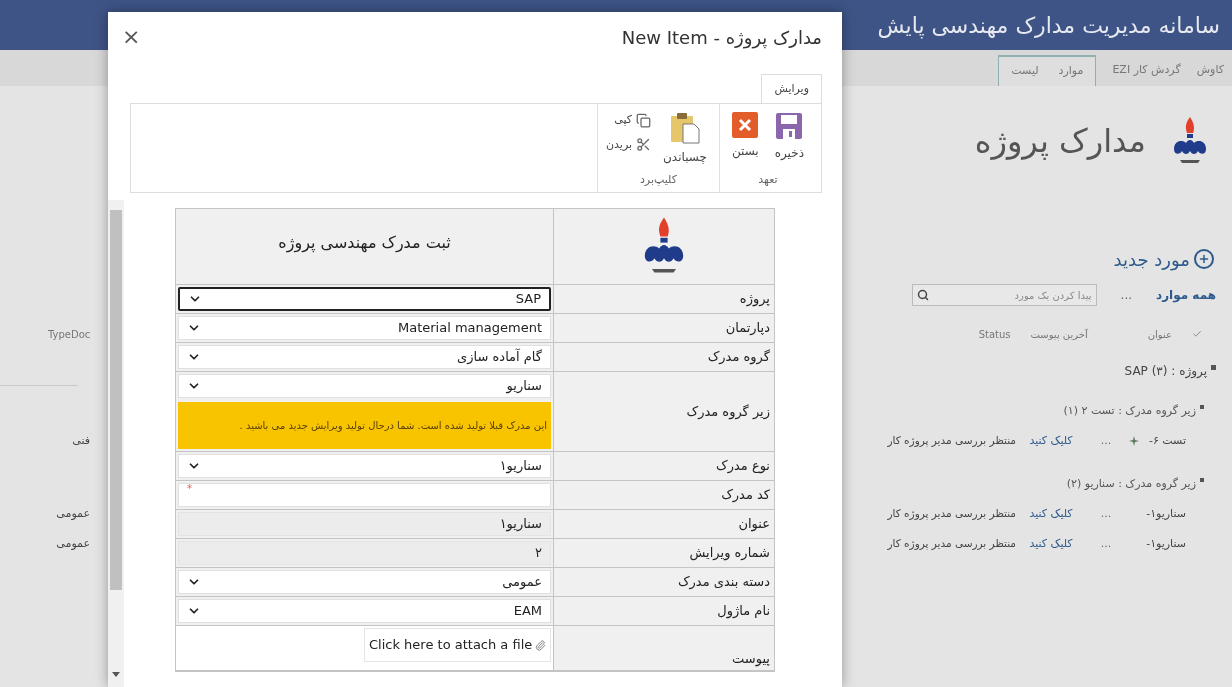  Describe the element at coordinates (364, 466) in the screenshot. I see `dropdown-field: سناریو۱` at that location.